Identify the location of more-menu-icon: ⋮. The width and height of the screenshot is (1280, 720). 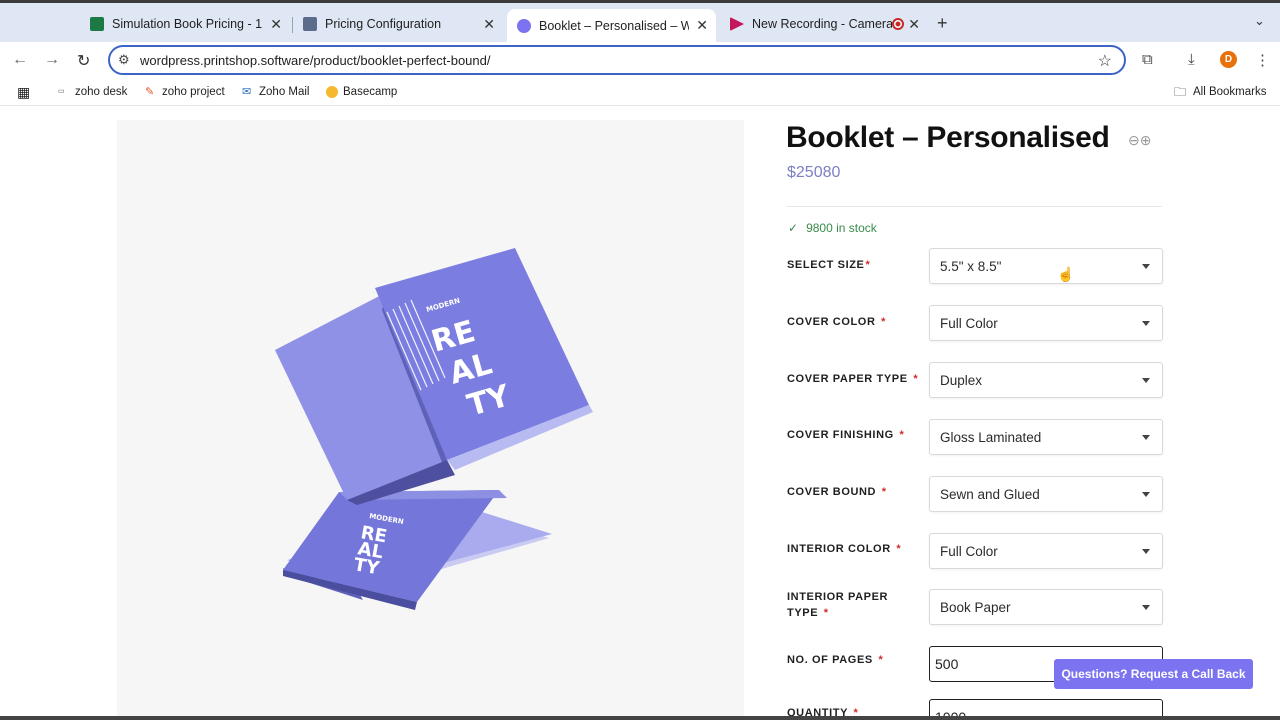
(1262, 60).